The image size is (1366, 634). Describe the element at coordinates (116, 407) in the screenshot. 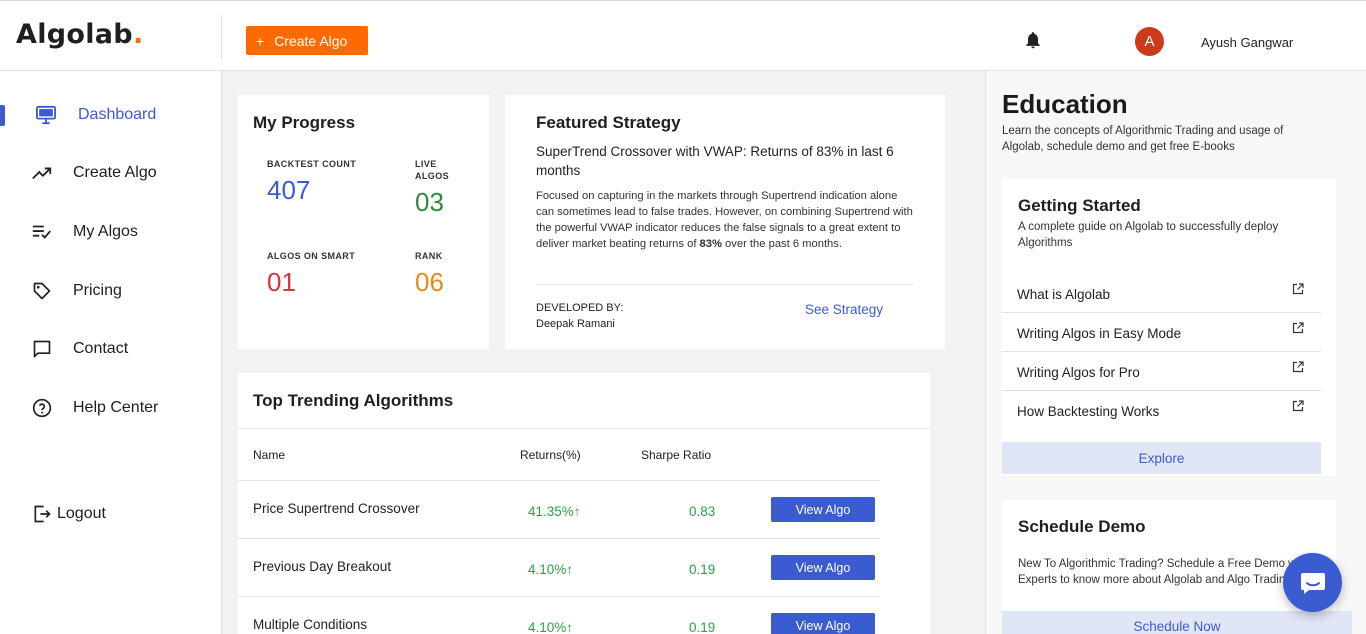

I see `sidebar-item-label: Help Center` at that location.